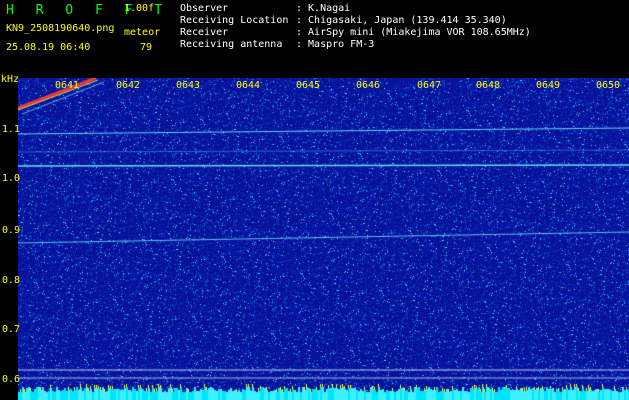  Describe the element at coordinates (413, 32) in the screenshot. I see `info-value-receiver: : AirSpy mini (Miakejima VOR 108.65MHz)` at that location.